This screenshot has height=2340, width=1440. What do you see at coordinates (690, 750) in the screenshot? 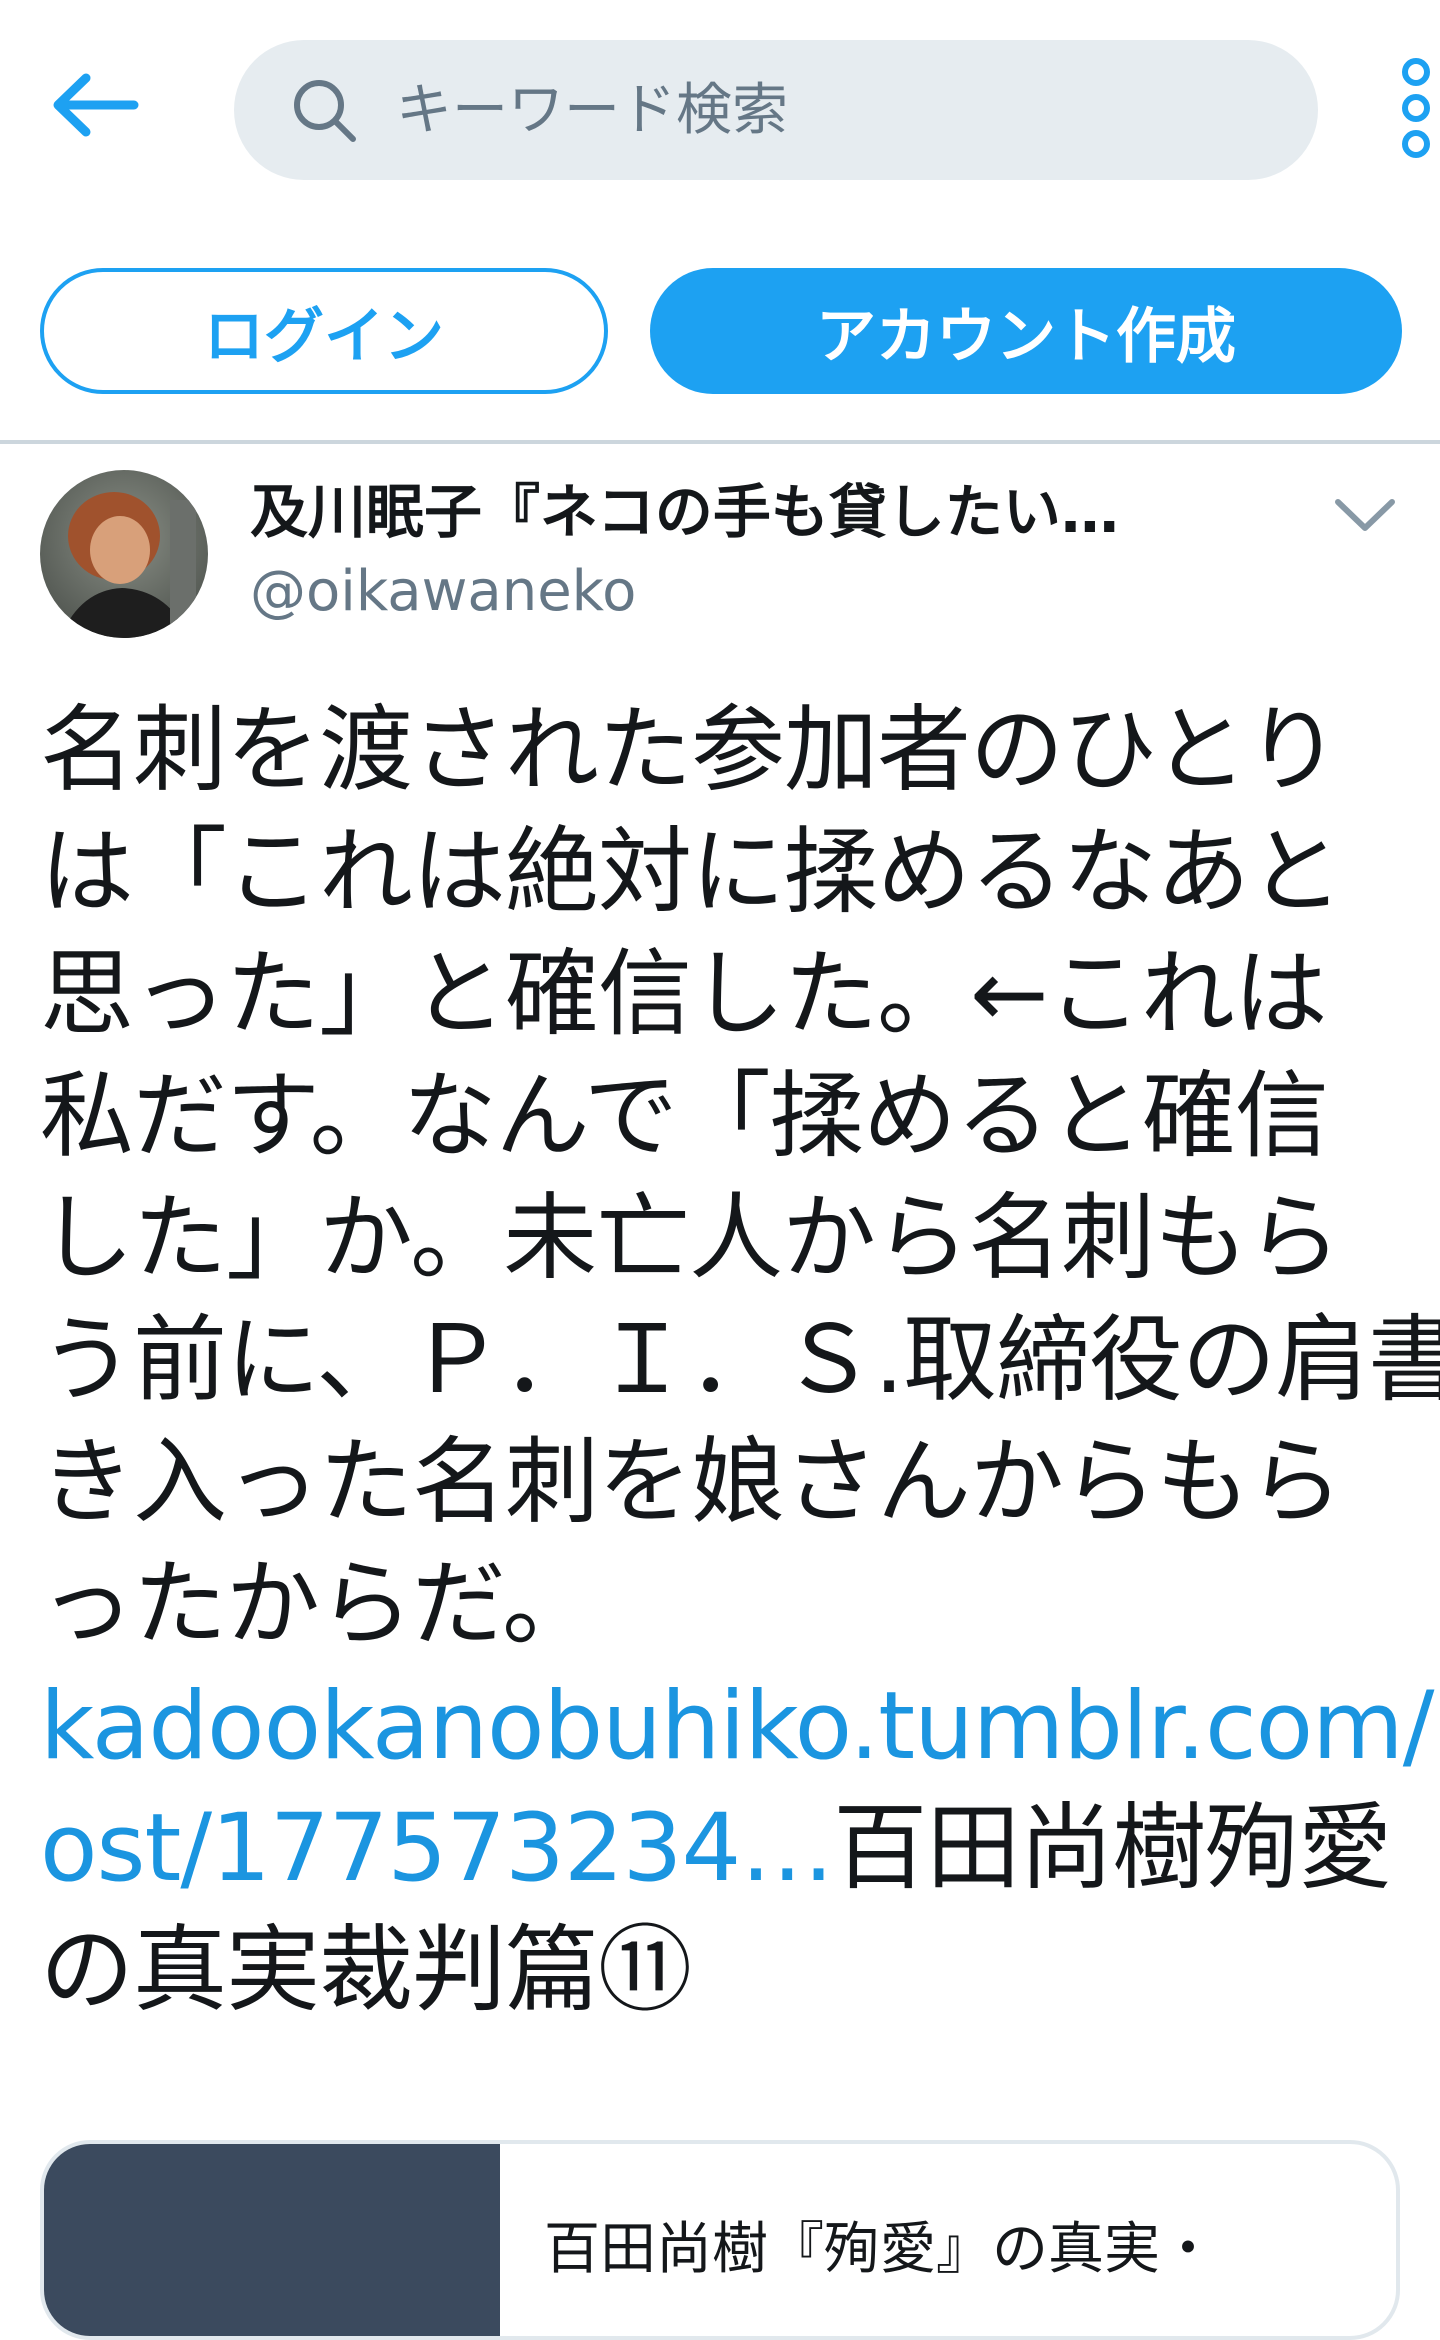
I see `tweet-text-line: 名刺を渡された参加者のひとり` at bounding box center [690, 750].